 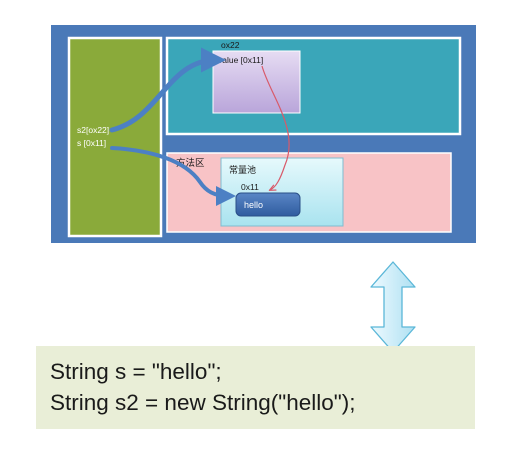 What do you see at coordinates (313, 86) in the screenshot?
I see `heap-area` at bounding box center [313, 86].